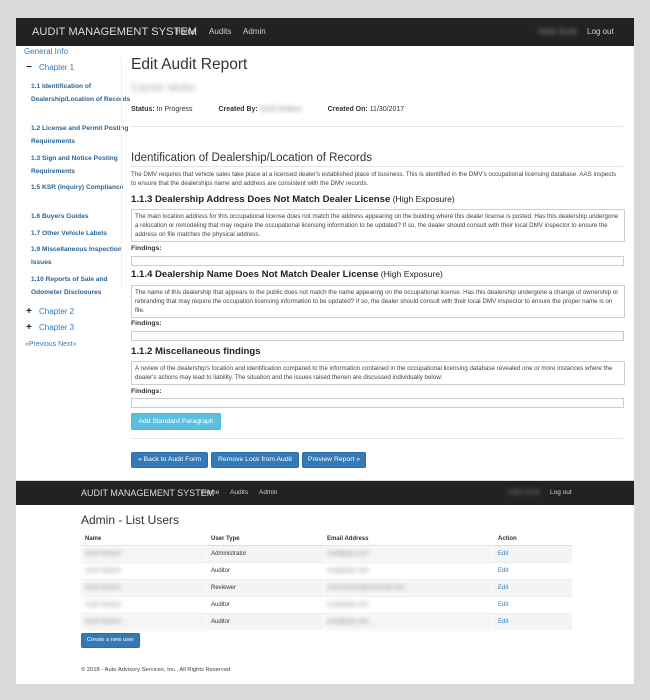  I want to click on sidebar-item-1-3: 1.3 Sign and Notice Posting Requirements, so click(81, 165).